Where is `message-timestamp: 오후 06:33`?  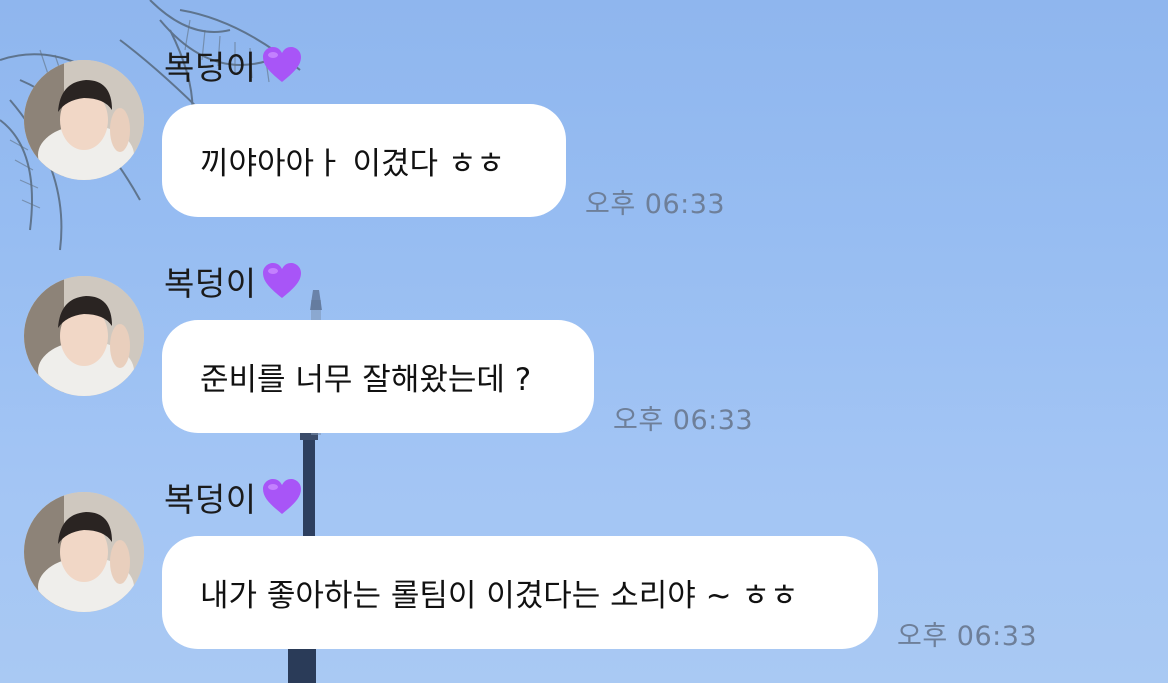
message-timestamp: 오후 06:33 is located at coordinates (967, 636).